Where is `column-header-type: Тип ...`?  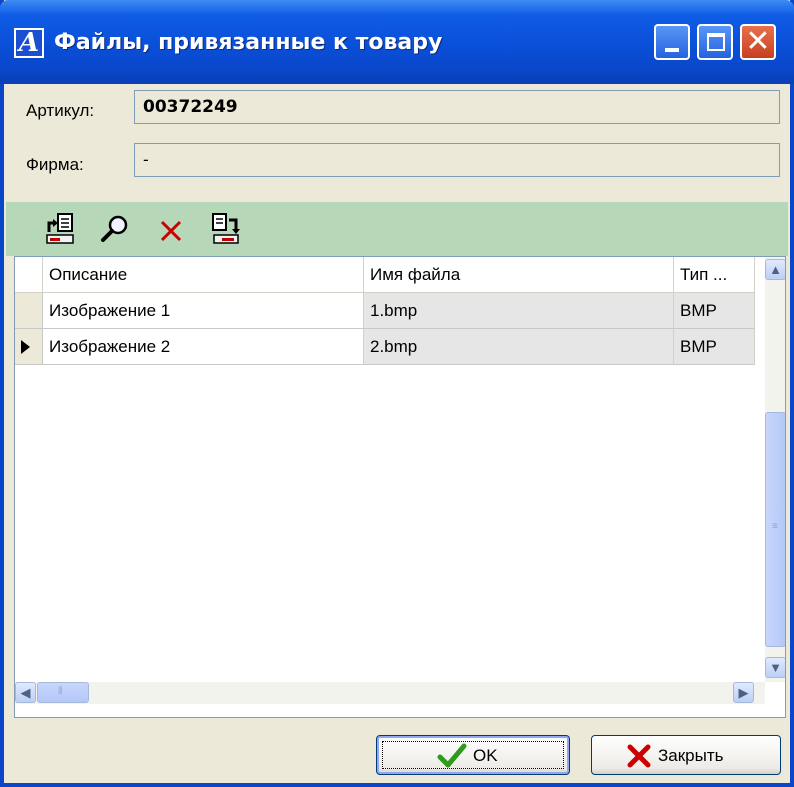 column-header-type: Тип ... is located at coordinates (714, 275).